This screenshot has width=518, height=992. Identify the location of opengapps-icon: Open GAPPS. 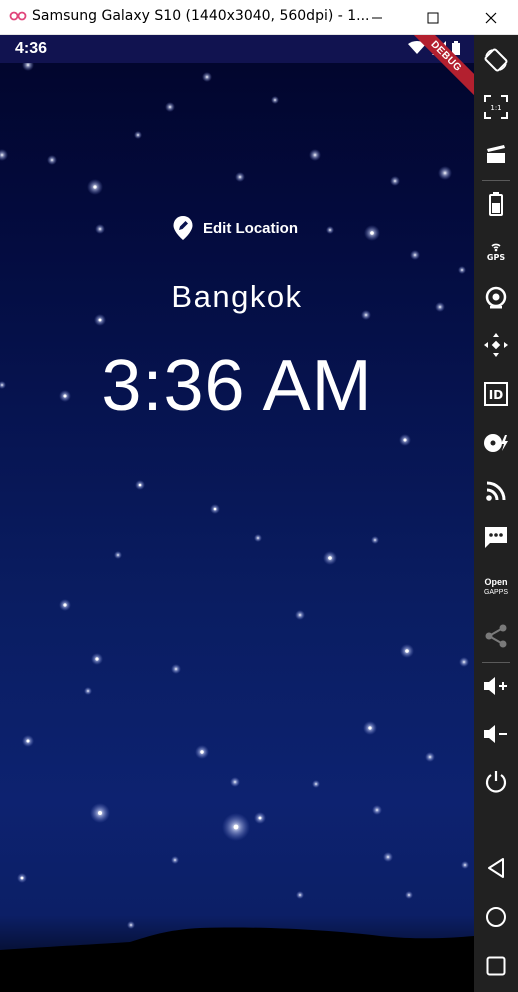
(496, 586).